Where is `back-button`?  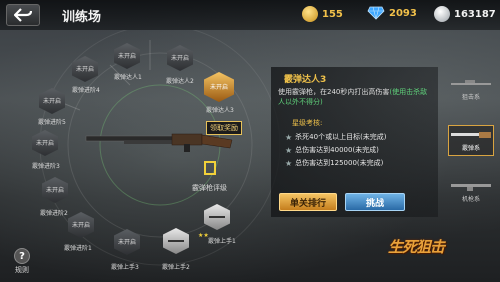 back-button is located at coordinates (23, 15).